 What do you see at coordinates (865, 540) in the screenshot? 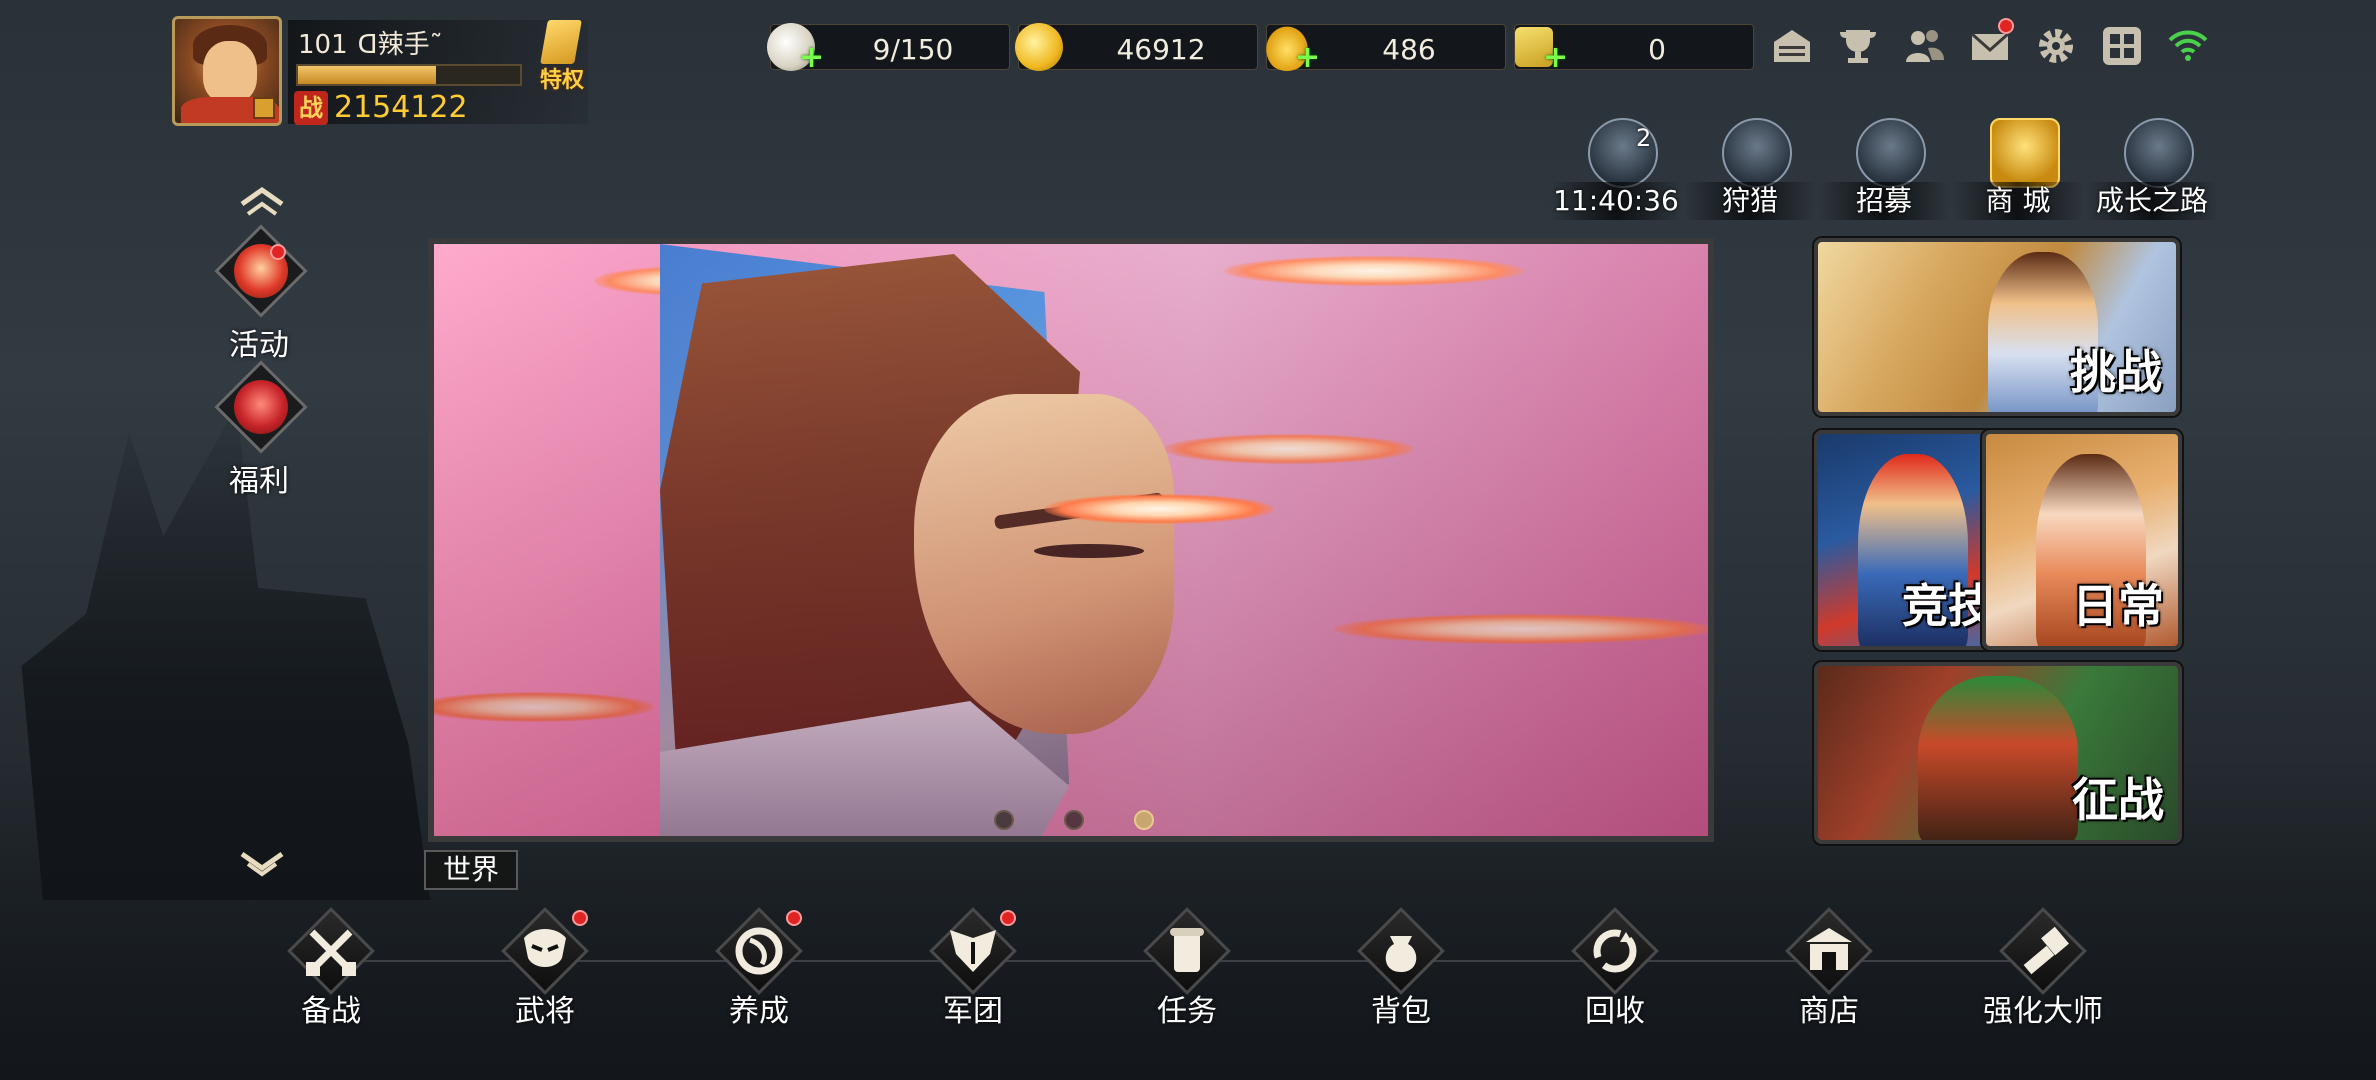
I see `banner-hero-art` at bounding box center [865, 540].